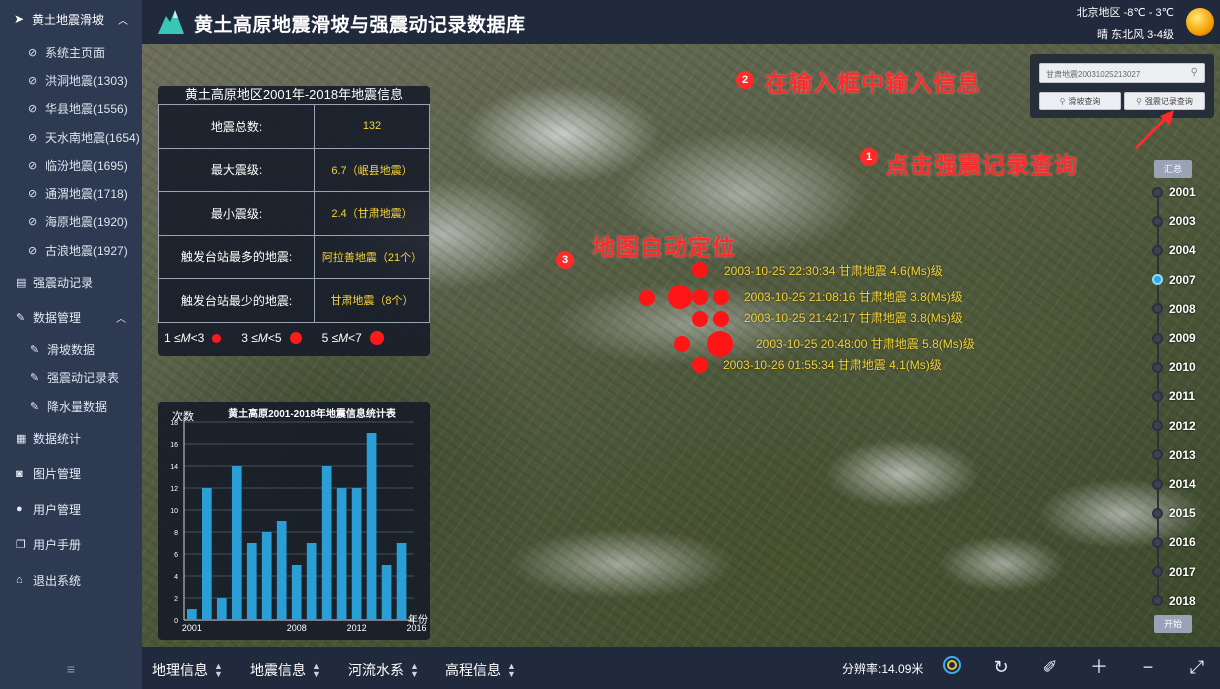 This screenshot has width=1220, height=689. Describe the element at coordinates (92, 137) in the screenshot. I see `sidebar-item-label: 天水南地震(1654)` at that location.